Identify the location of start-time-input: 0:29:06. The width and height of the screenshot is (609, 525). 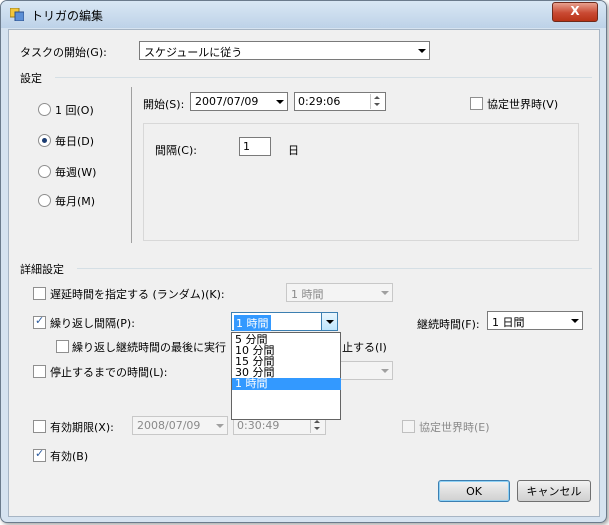
(340, 101).